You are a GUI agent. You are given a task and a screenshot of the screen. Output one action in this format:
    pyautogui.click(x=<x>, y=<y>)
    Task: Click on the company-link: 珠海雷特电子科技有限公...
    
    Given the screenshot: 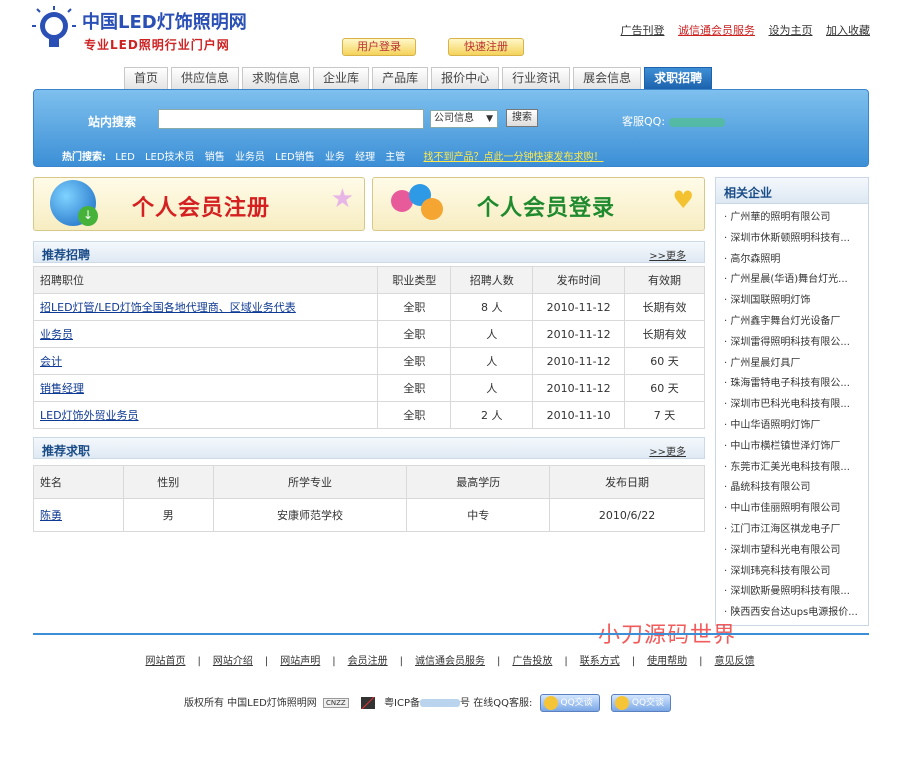 What is the action you would take?
    pyautogui.click(x=790, y=383)
    